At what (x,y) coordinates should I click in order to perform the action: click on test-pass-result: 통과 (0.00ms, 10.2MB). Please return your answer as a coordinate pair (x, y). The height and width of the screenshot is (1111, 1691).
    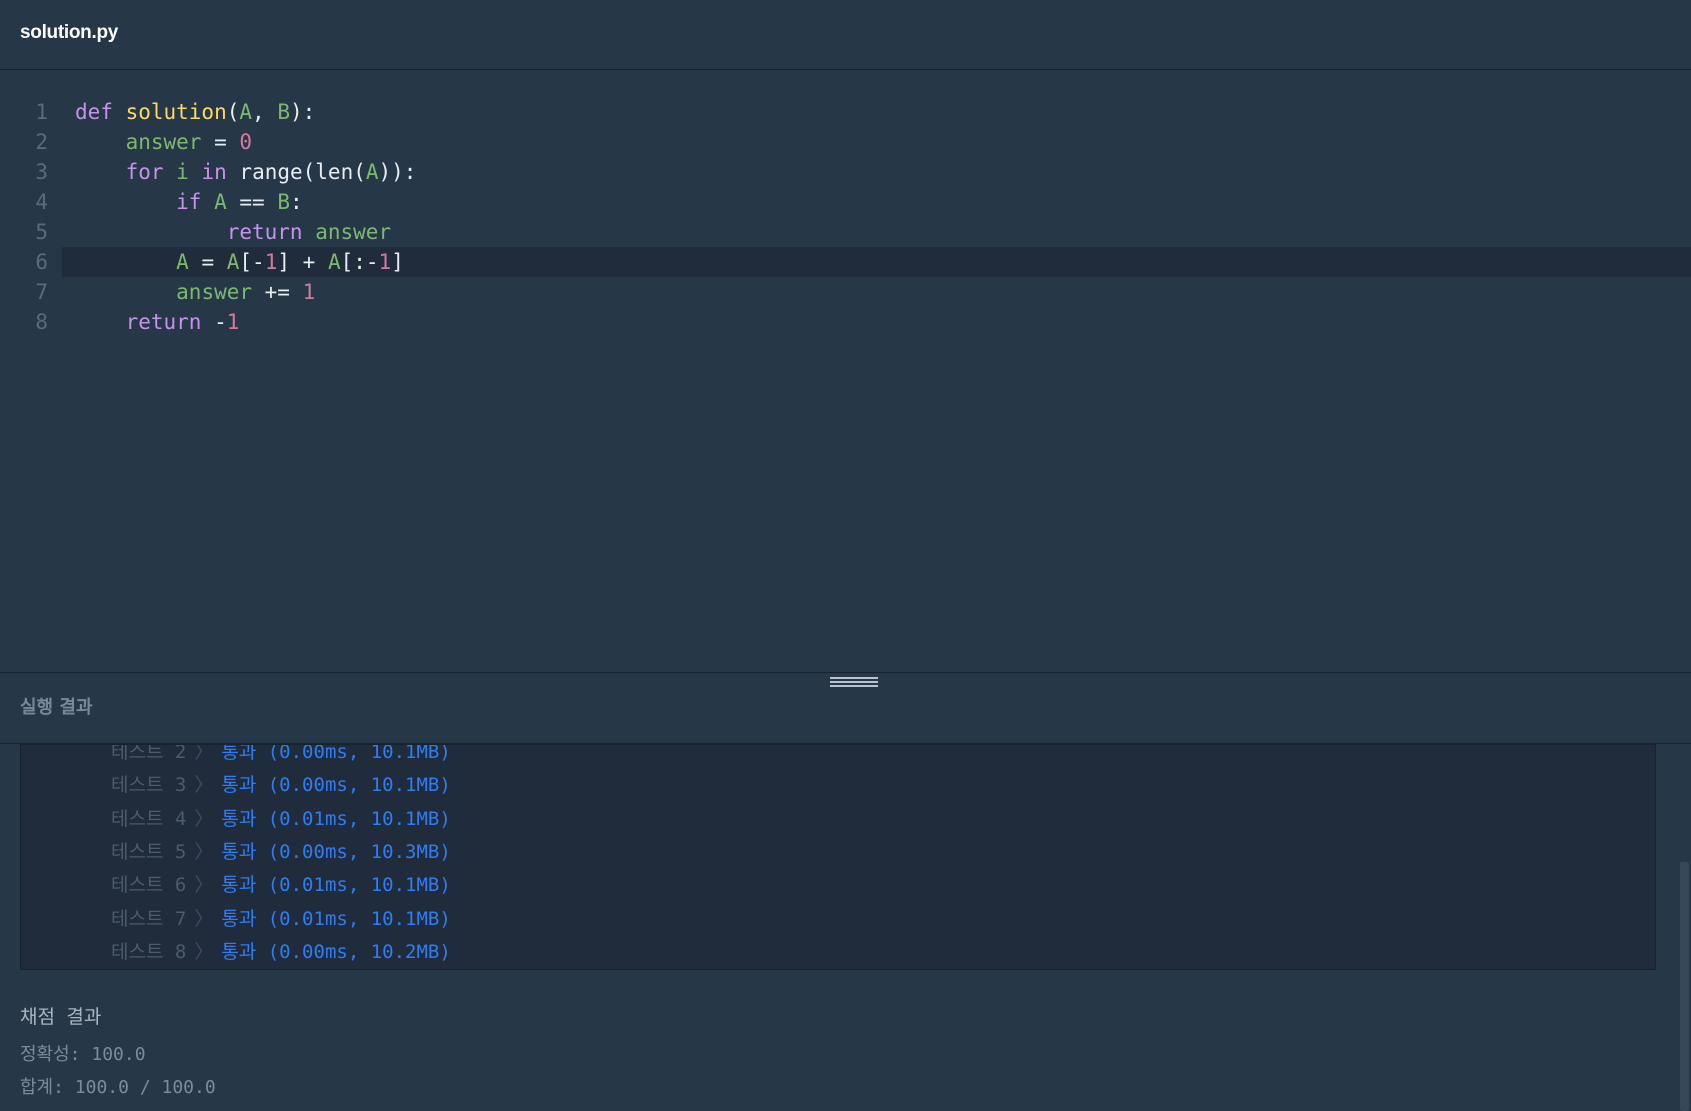
    Looking at the image, I should click on (336, 951).